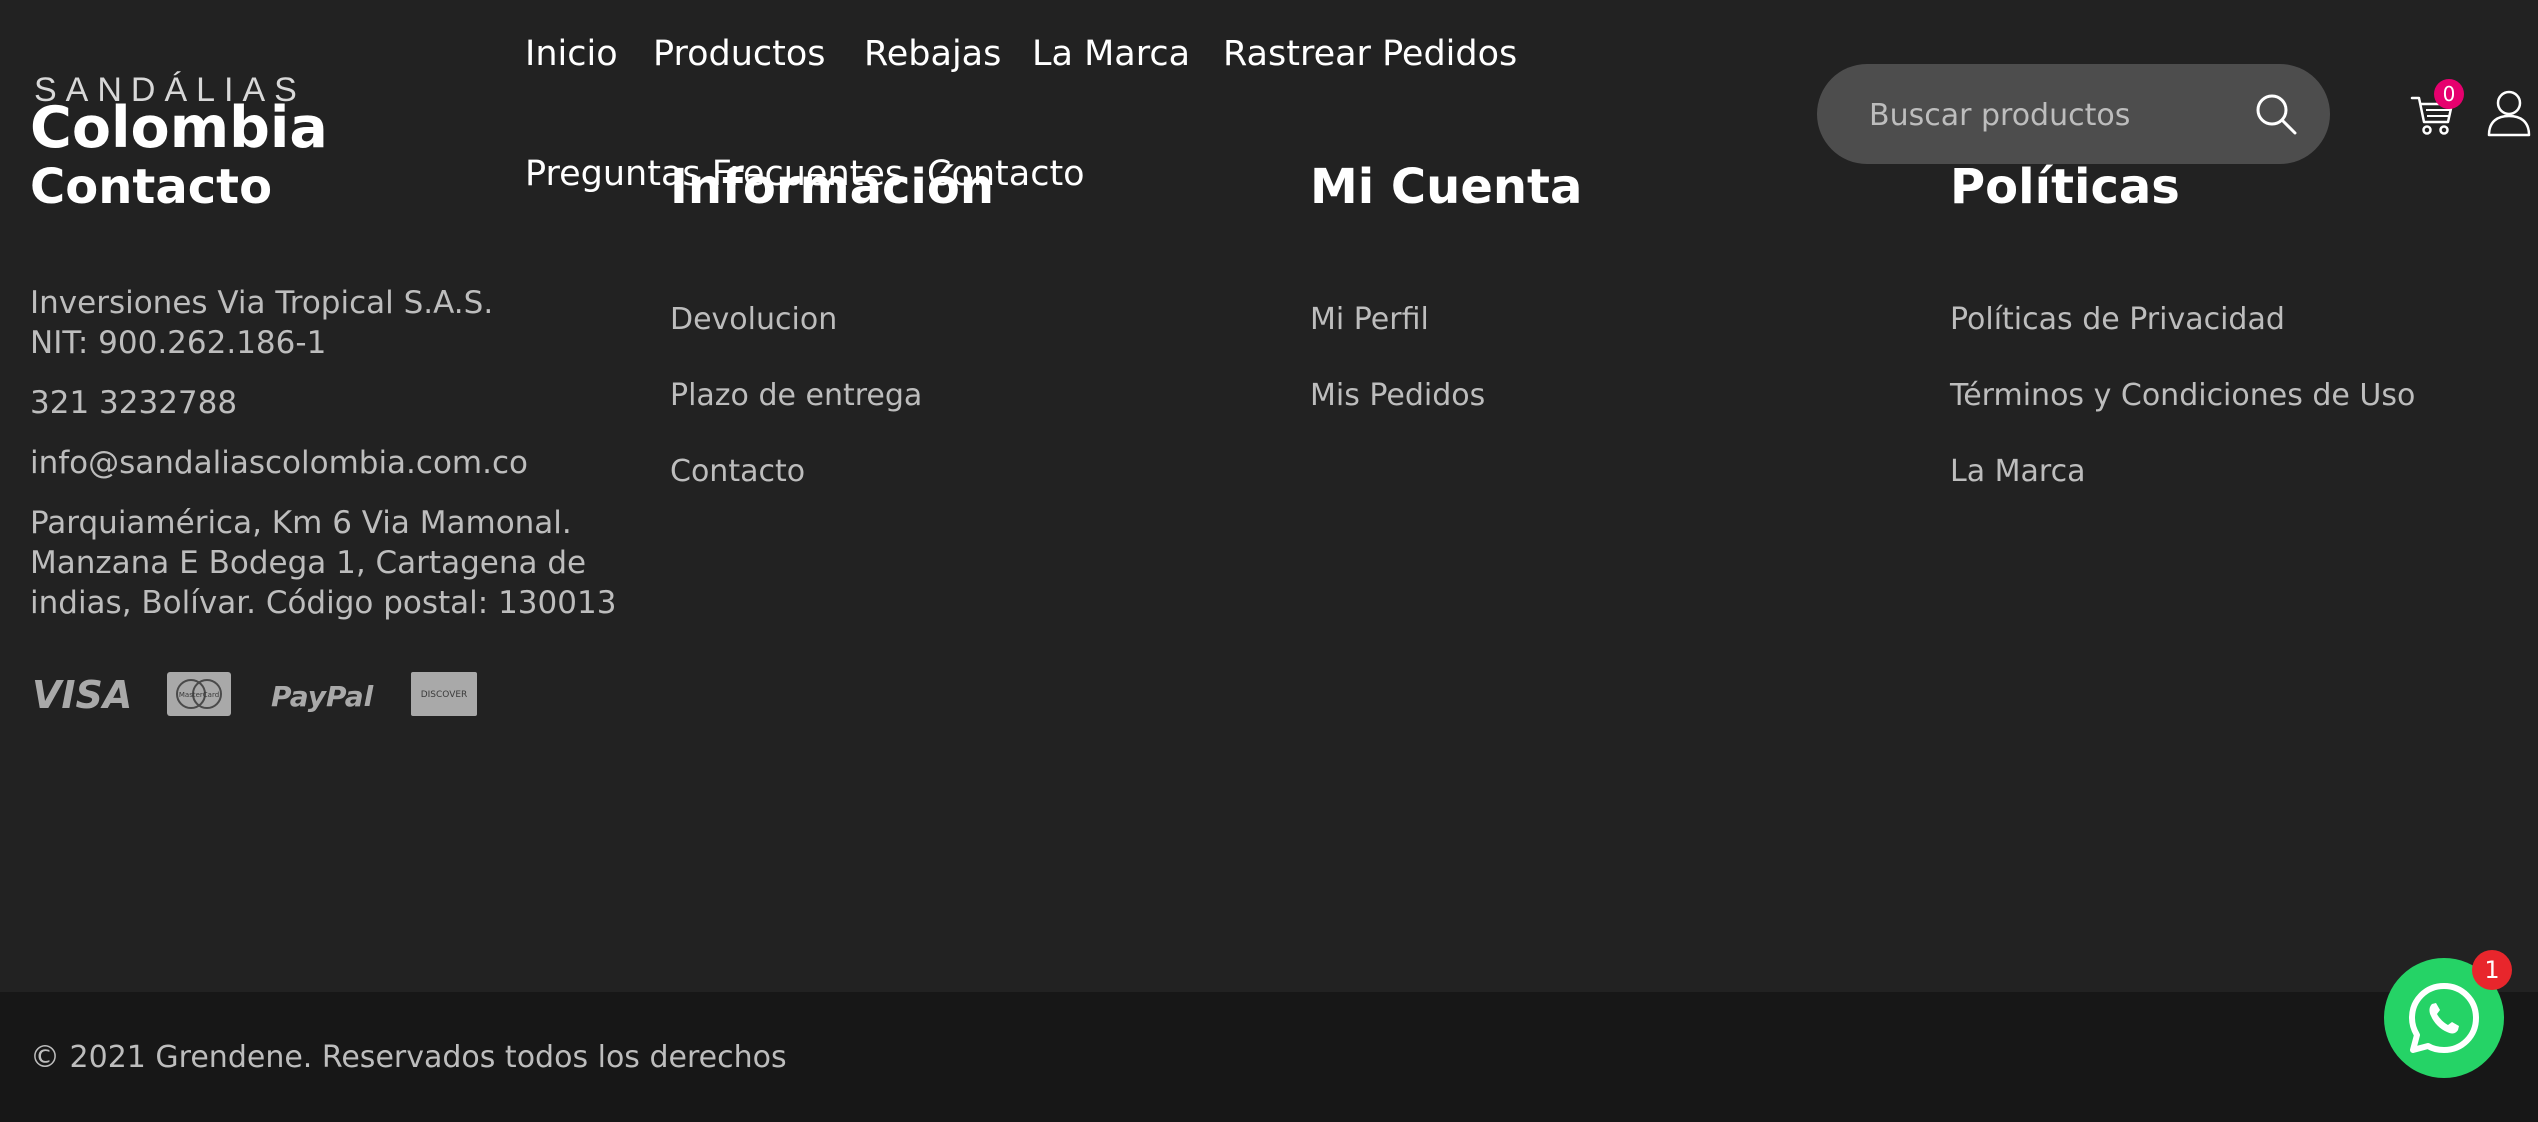 This screenshot has height=1122, width=2538. What do you see at coordinates (932, 54) in the screenshot?
I see `nav-rebajas: Rebajas` at bounding box center [932, 54].